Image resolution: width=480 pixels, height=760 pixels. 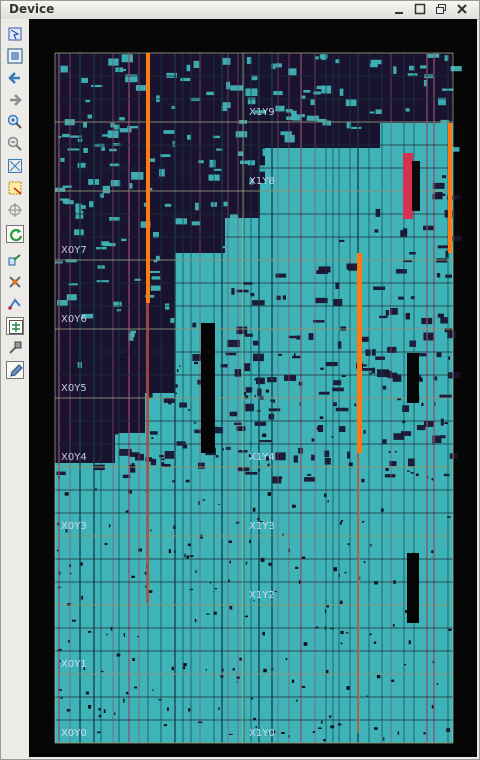 I want to click on zoom-in-icon, so click(x=14, y=121).